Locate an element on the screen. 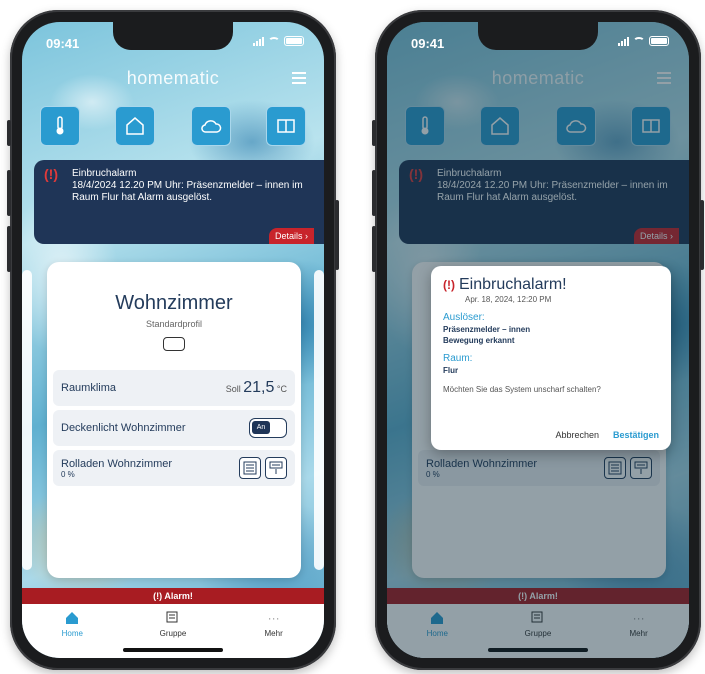 This screenshot has height=674, width=705. cloud-tile is located at coordinates (210, 126).